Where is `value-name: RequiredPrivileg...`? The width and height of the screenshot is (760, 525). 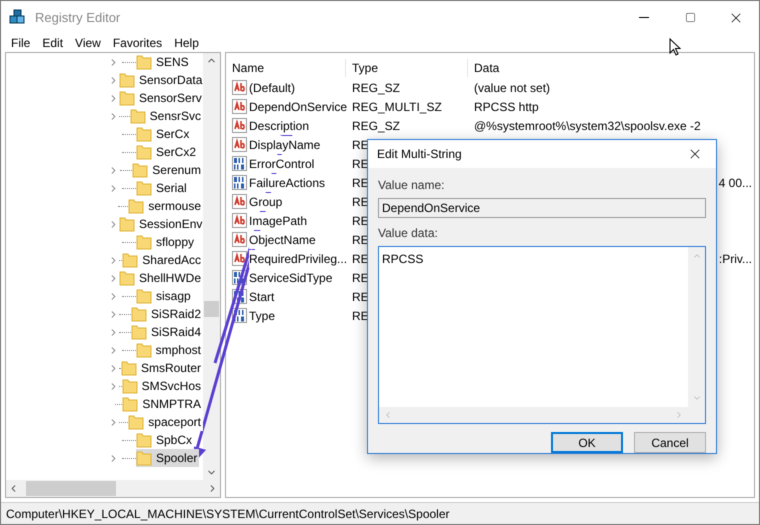 value-name: RequiredPrivileg... is located at coordinates (298, 259).